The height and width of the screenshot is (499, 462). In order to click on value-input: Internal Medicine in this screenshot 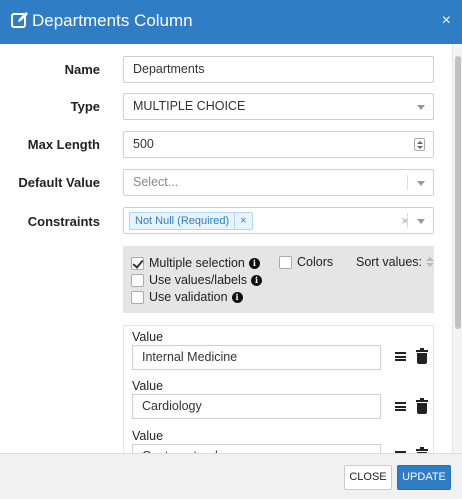, I will do `click(256, 357)`.